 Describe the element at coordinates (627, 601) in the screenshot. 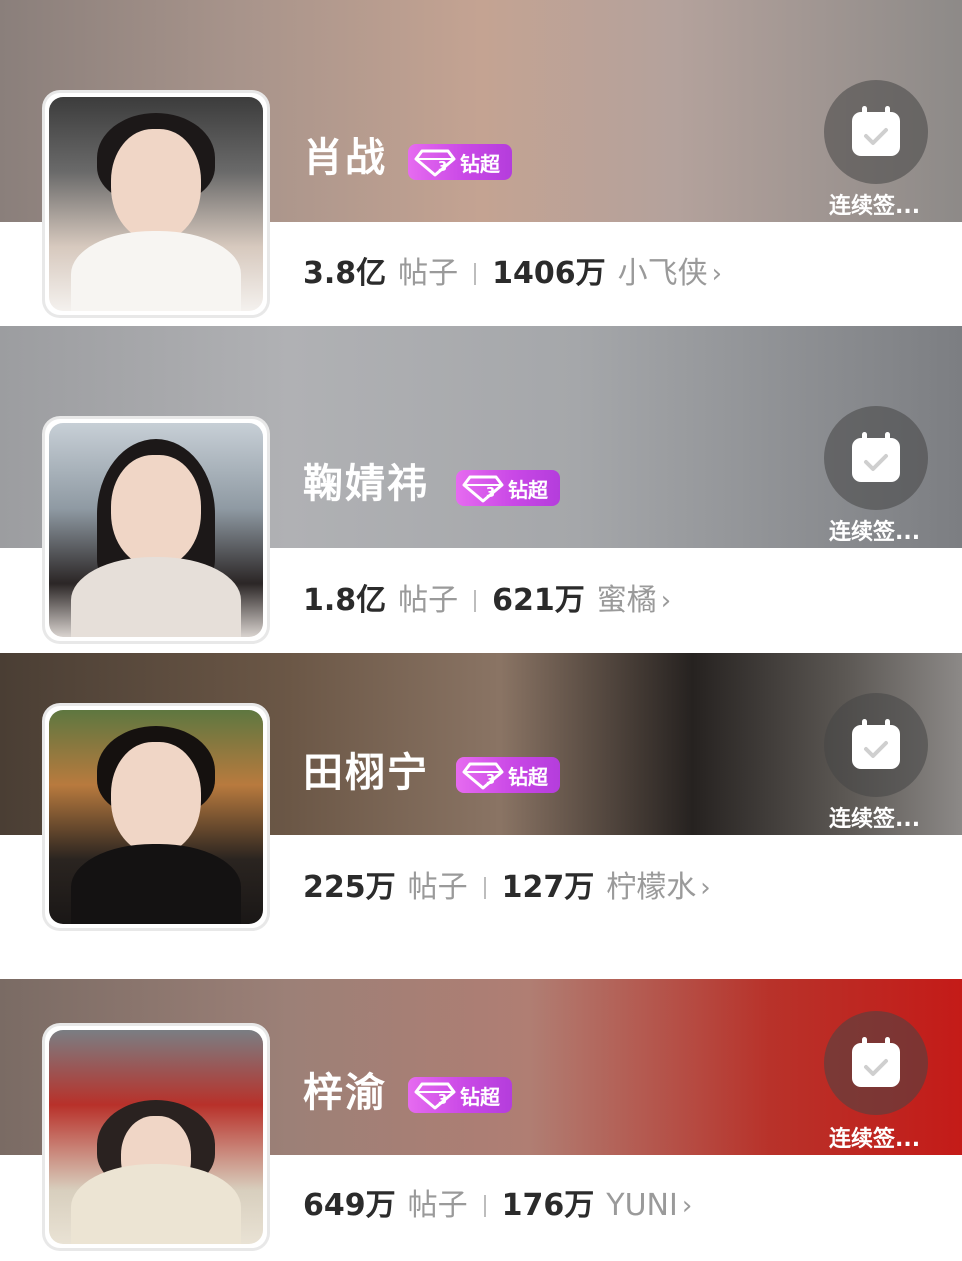

I see `fan-name-link: 蜜橘` at that location.